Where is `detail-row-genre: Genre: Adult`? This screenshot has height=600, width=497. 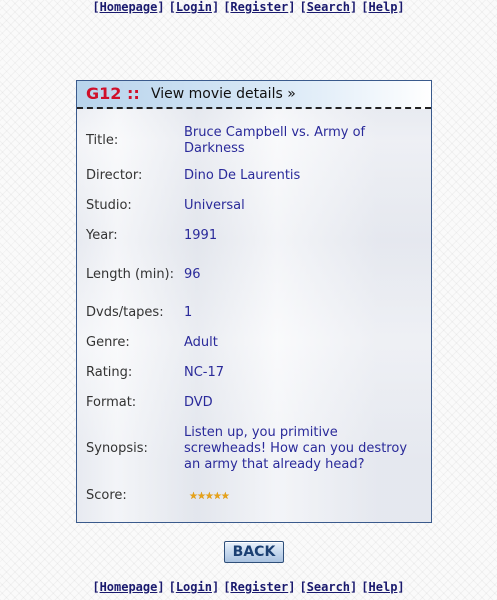
detail-row-genre: Genre: Adult is located at coordinates (254, 343).